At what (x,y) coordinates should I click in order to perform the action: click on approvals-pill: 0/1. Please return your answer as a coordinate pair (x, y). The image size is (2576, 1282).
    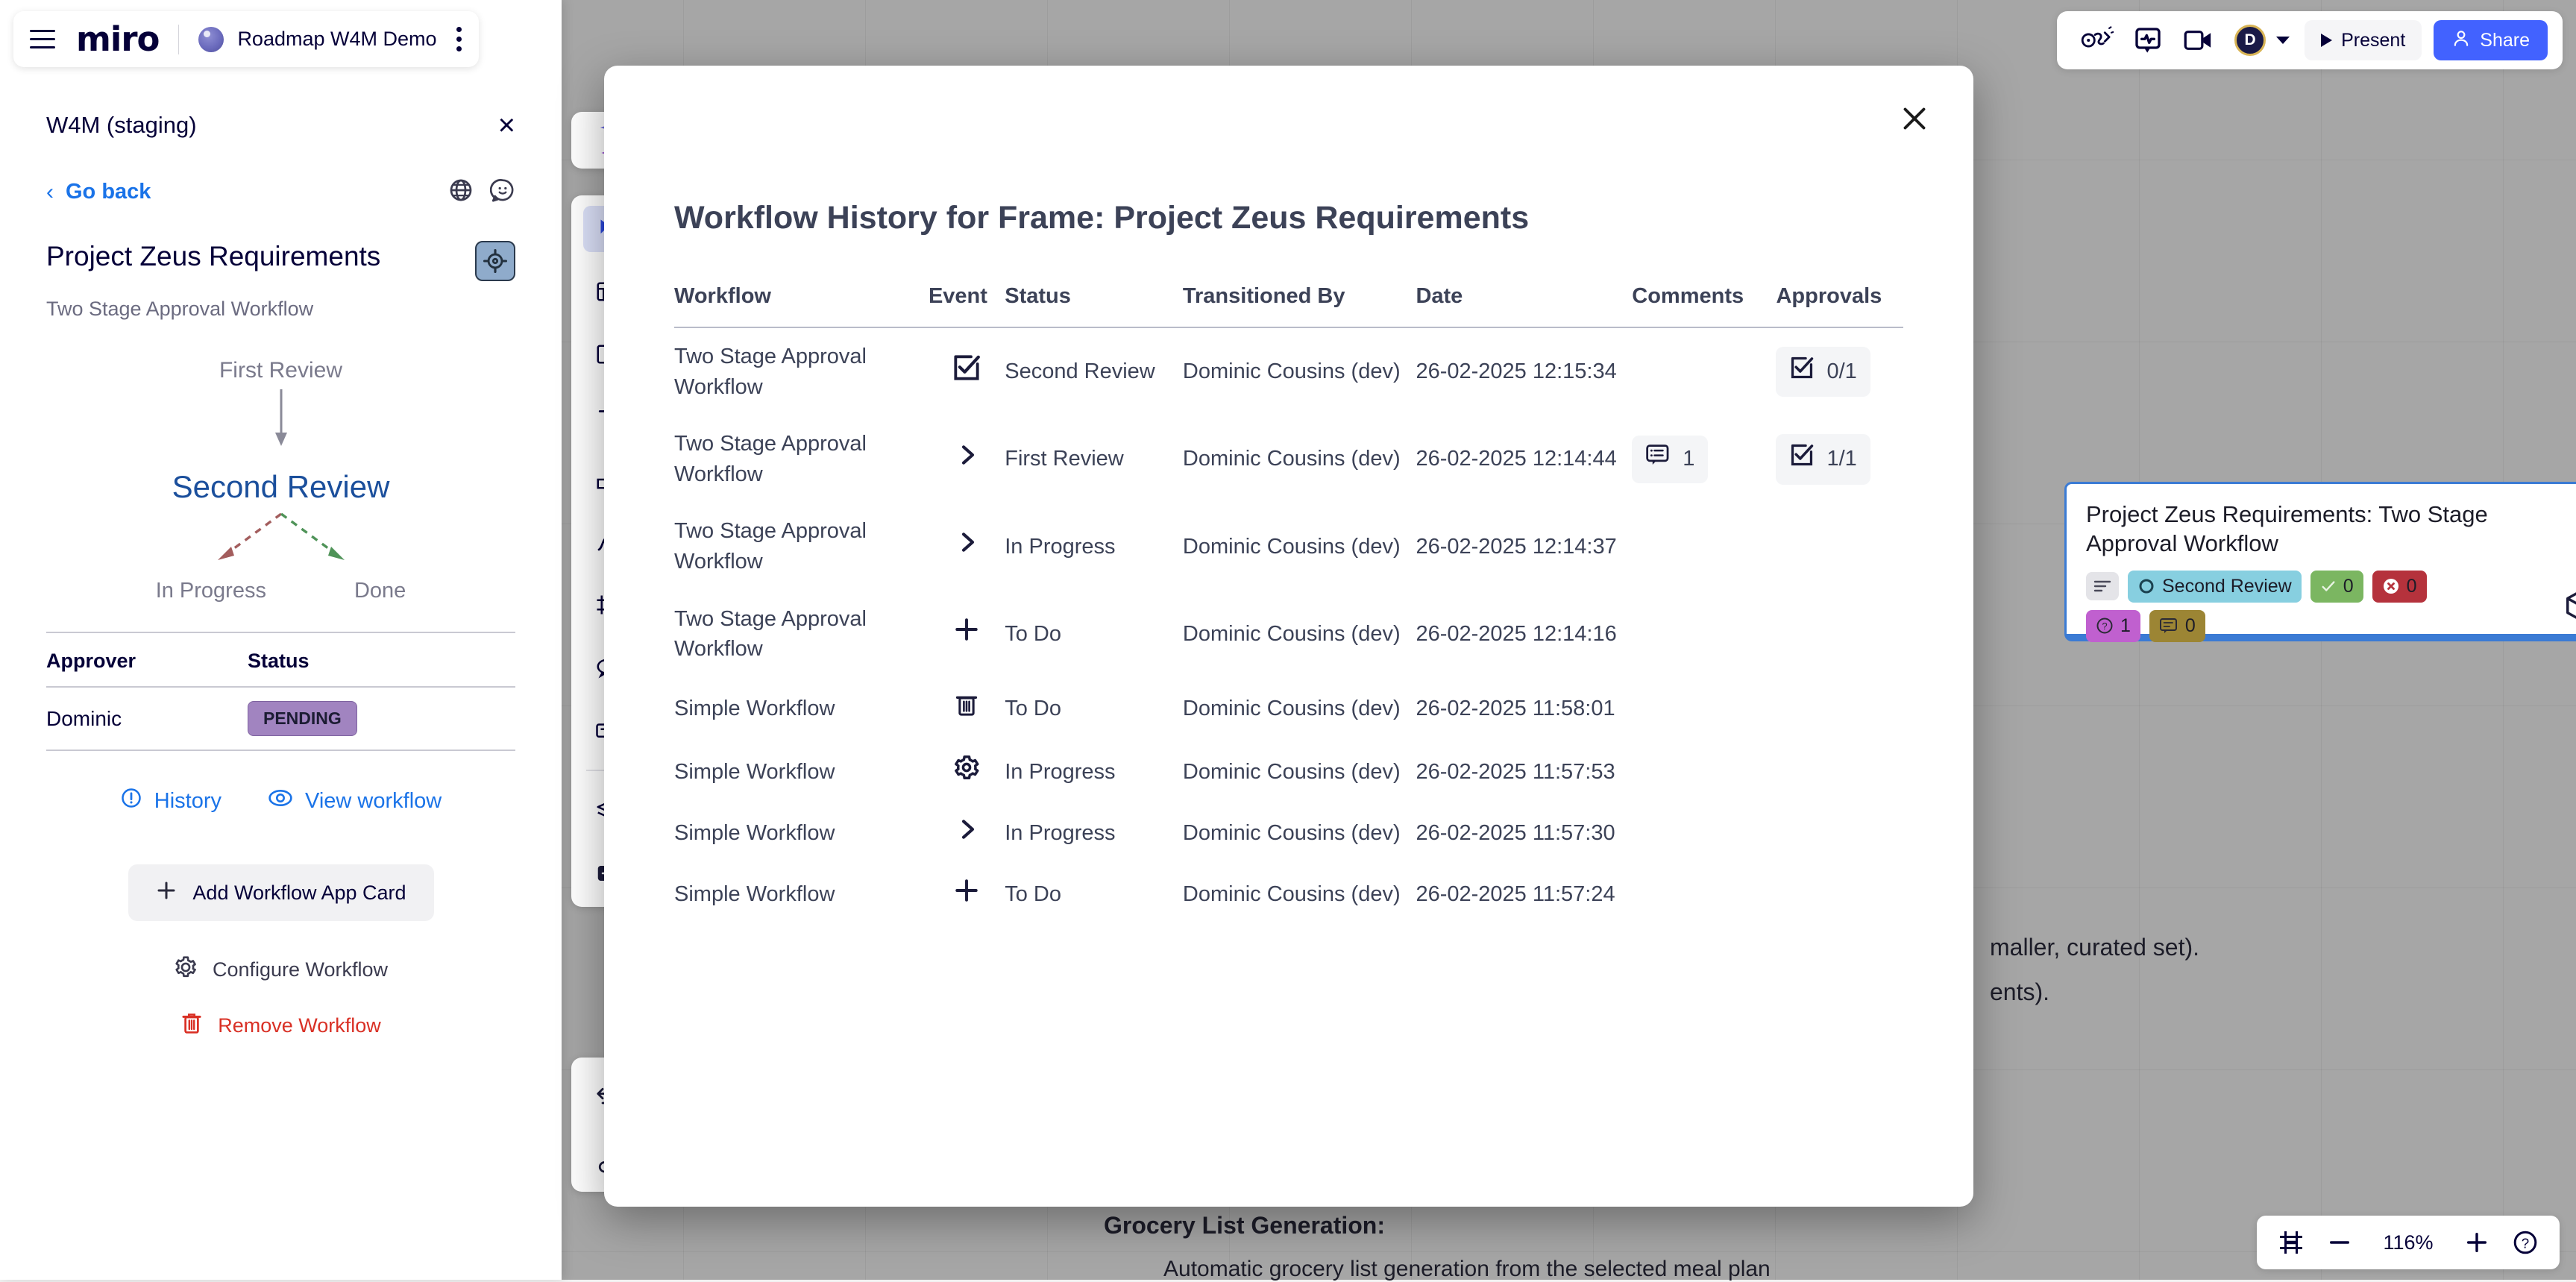
    Looking at the image, I should click on (1823, 372).